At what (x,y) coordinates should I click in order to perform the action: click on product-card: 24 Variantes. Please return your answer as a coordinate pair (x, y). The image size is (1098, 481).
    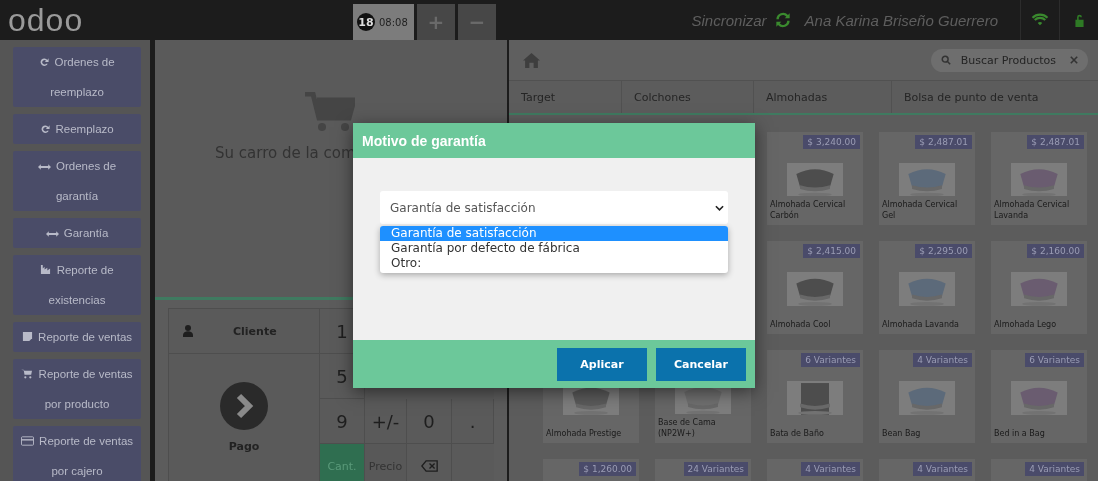
    Looking at the image, I should click on (703, 470).